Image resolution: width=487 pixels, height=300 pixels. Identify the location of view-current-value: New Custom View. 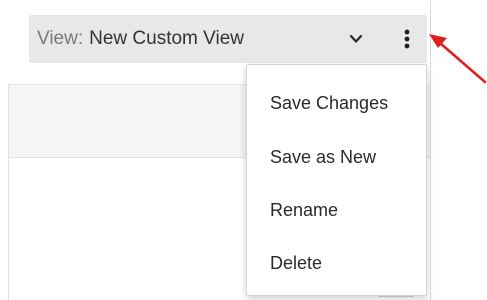
(166, 38).